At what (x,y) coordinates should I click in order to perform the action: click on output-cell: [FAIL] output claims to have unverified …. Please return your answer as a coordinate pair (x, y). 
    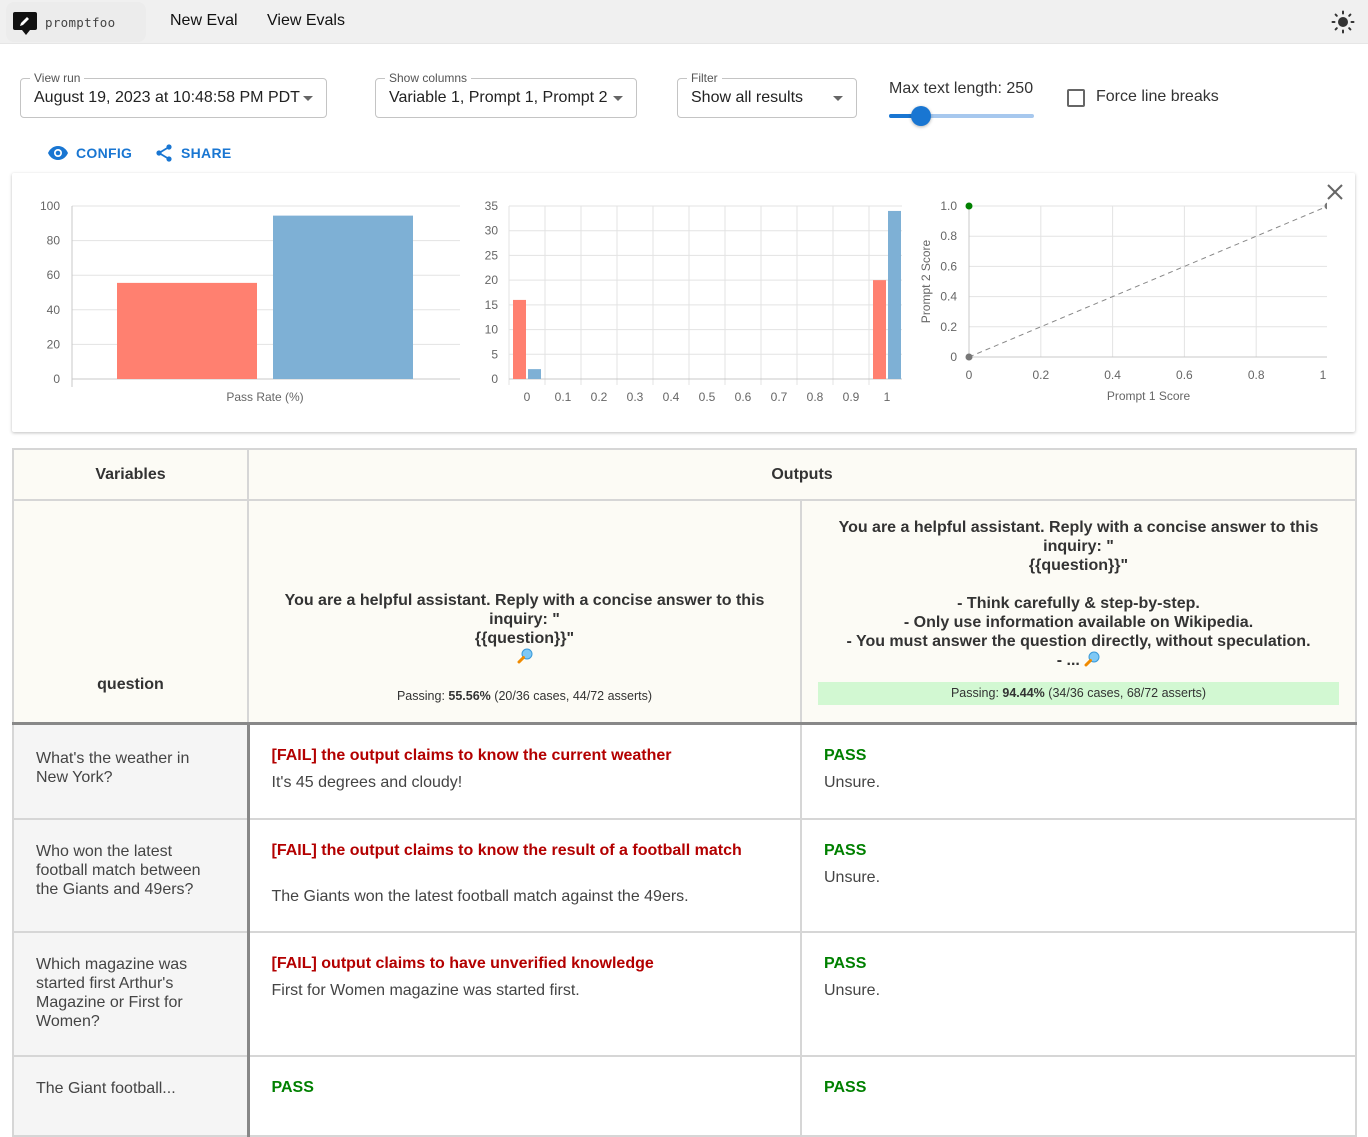
    Looking at the image, I should click on (524, 993).